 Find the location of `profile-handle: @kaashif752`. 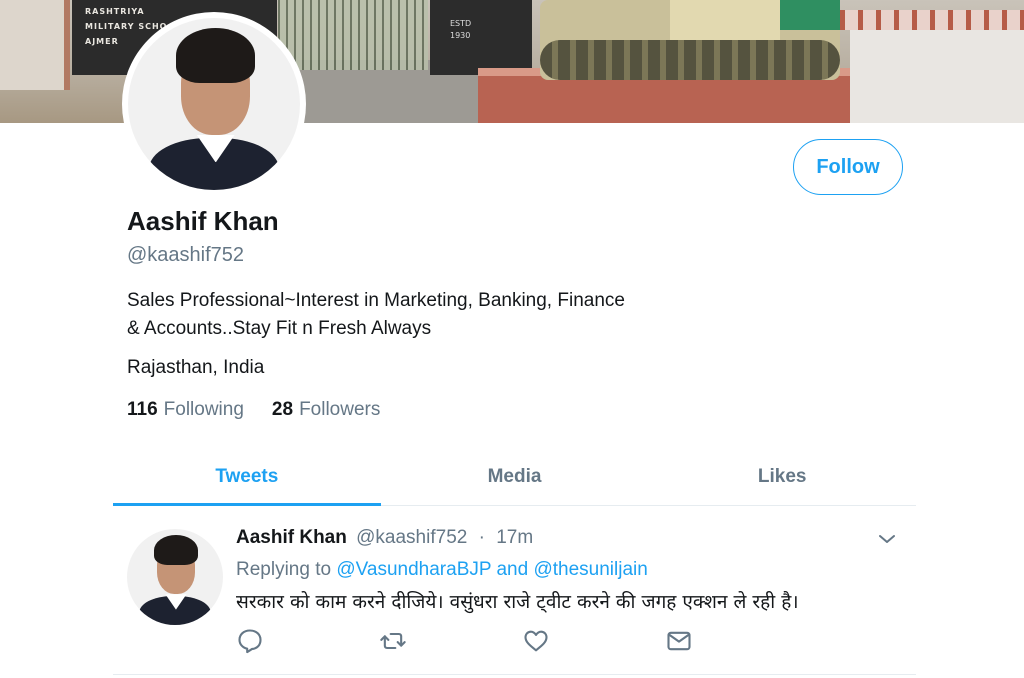

profile-handle: @kaashif752 is located at coordinates (186, 255).